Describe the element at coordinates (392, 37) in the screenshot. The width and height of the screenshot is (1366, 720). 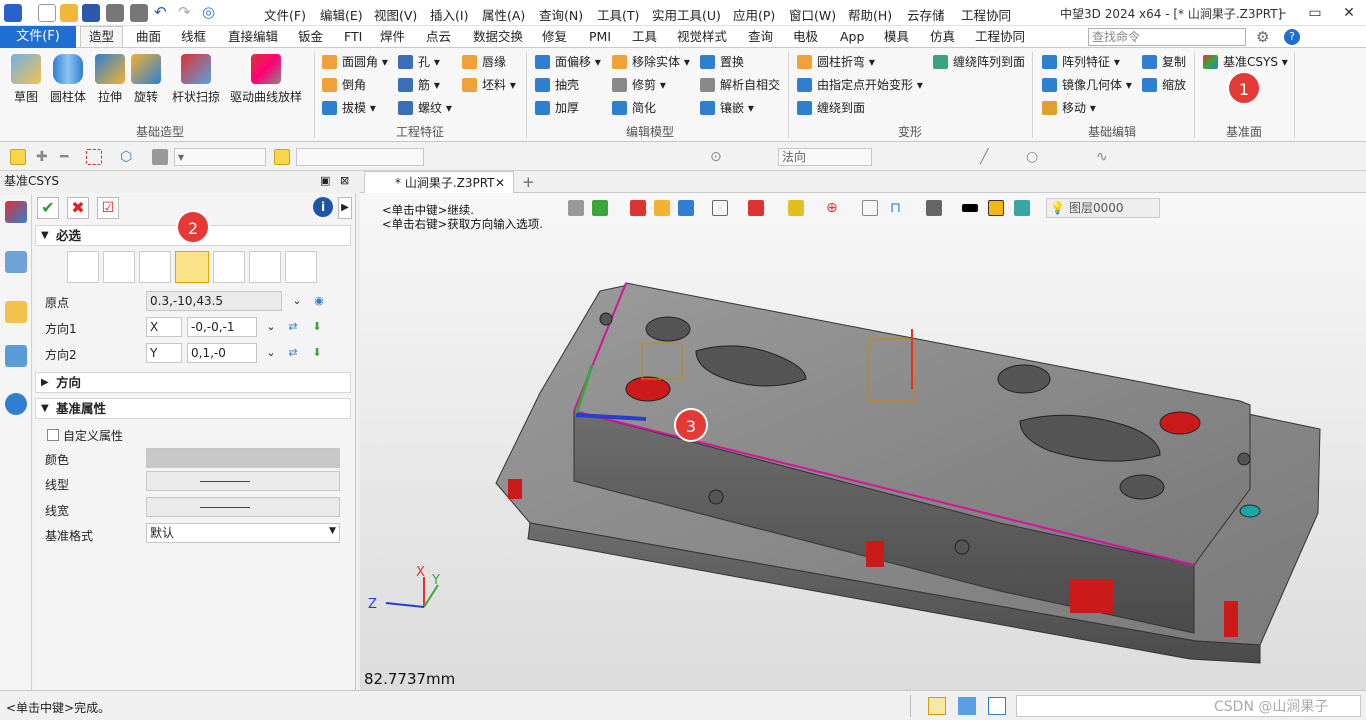
I see `tab-weldment: 焊件` at that location.